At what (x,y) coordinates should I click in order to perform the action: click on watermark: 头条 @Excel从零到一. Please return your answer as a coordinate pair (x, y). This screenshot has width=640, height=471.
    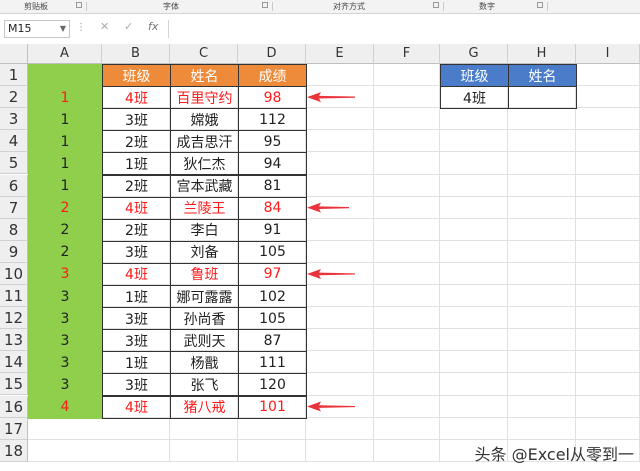
    Looking at the image, I should click on (554, 453).